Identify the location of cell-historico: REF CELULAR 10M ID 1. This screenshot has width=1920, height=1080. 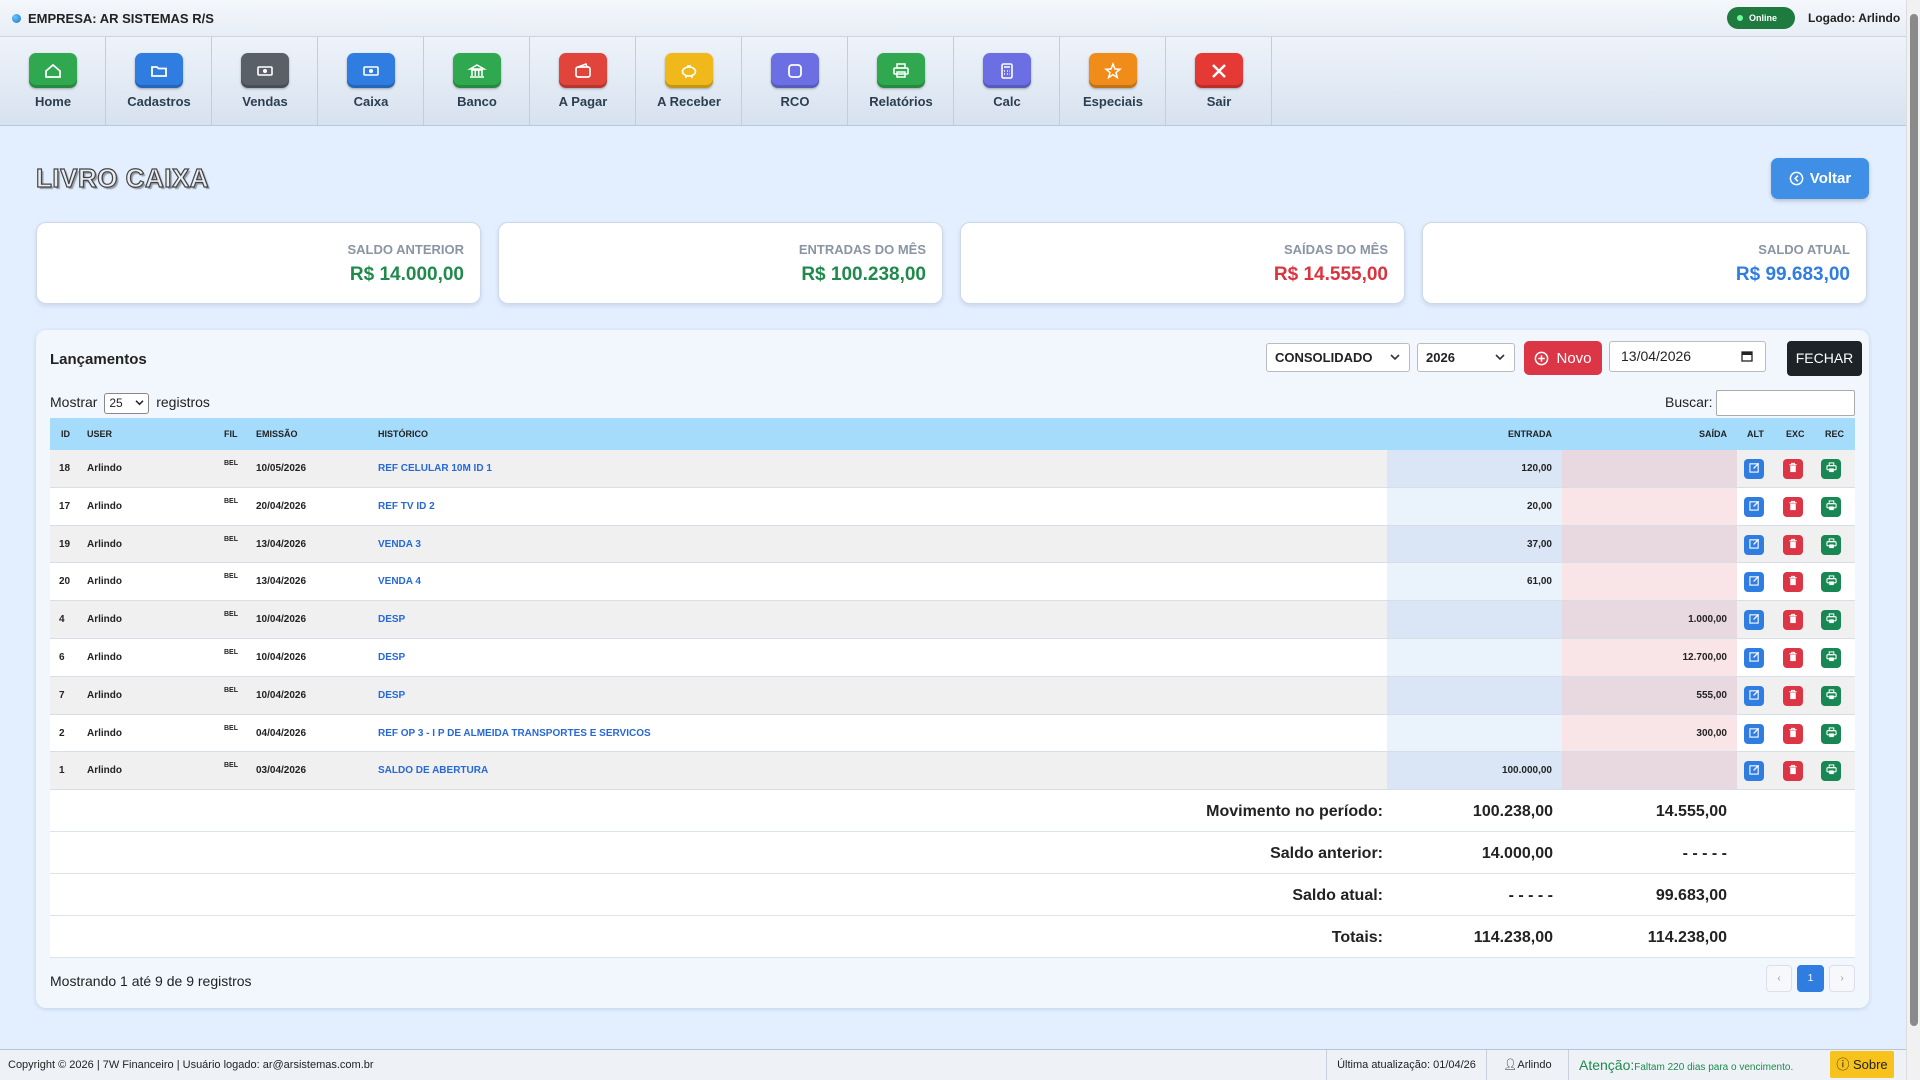
(435, 468).